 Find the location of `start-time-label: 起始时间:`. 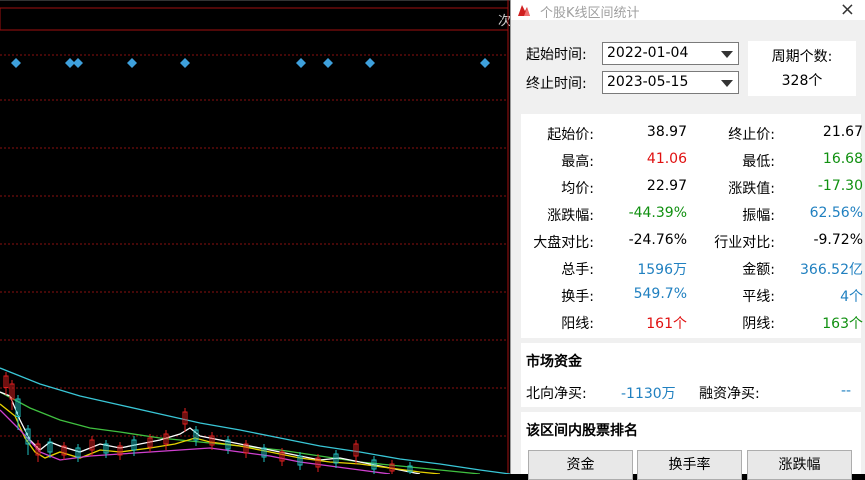

start-time-label: 起始时间: is located at coordinates (556, 55).